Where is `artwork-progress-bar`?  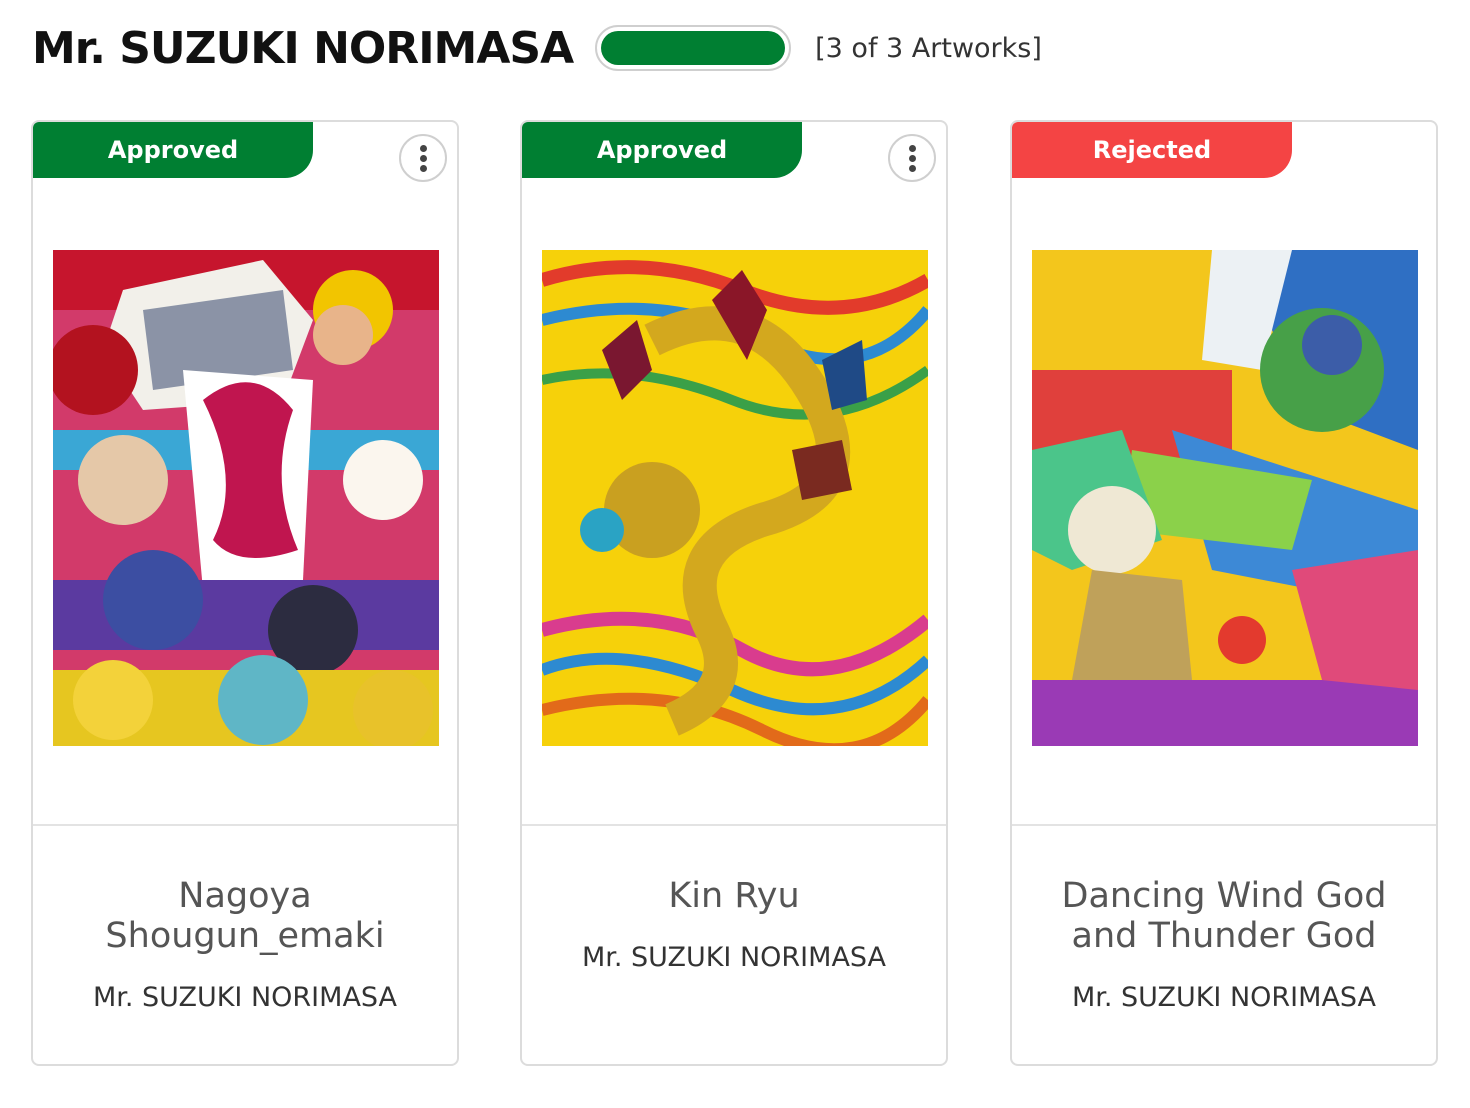 artwork-progress-bar is located at coordinates (693, 48).